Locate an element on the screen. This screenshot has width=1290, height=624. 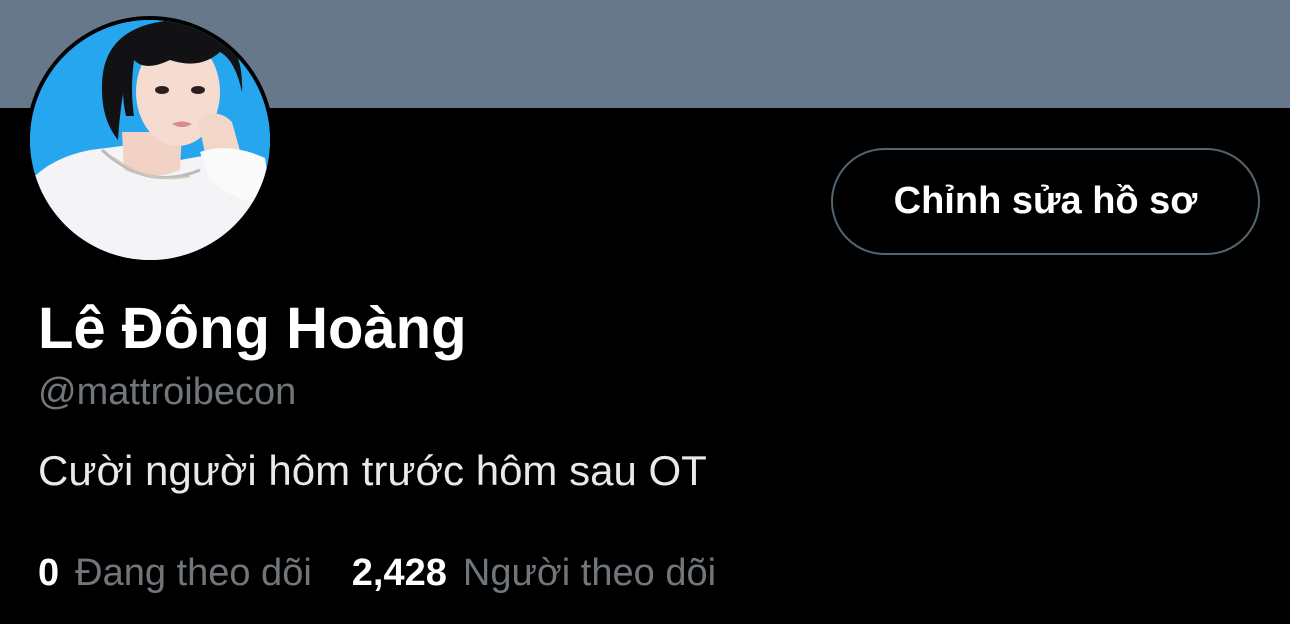
followers-link: 2,428 Người theo dõi is located at coordinates (534, 573).